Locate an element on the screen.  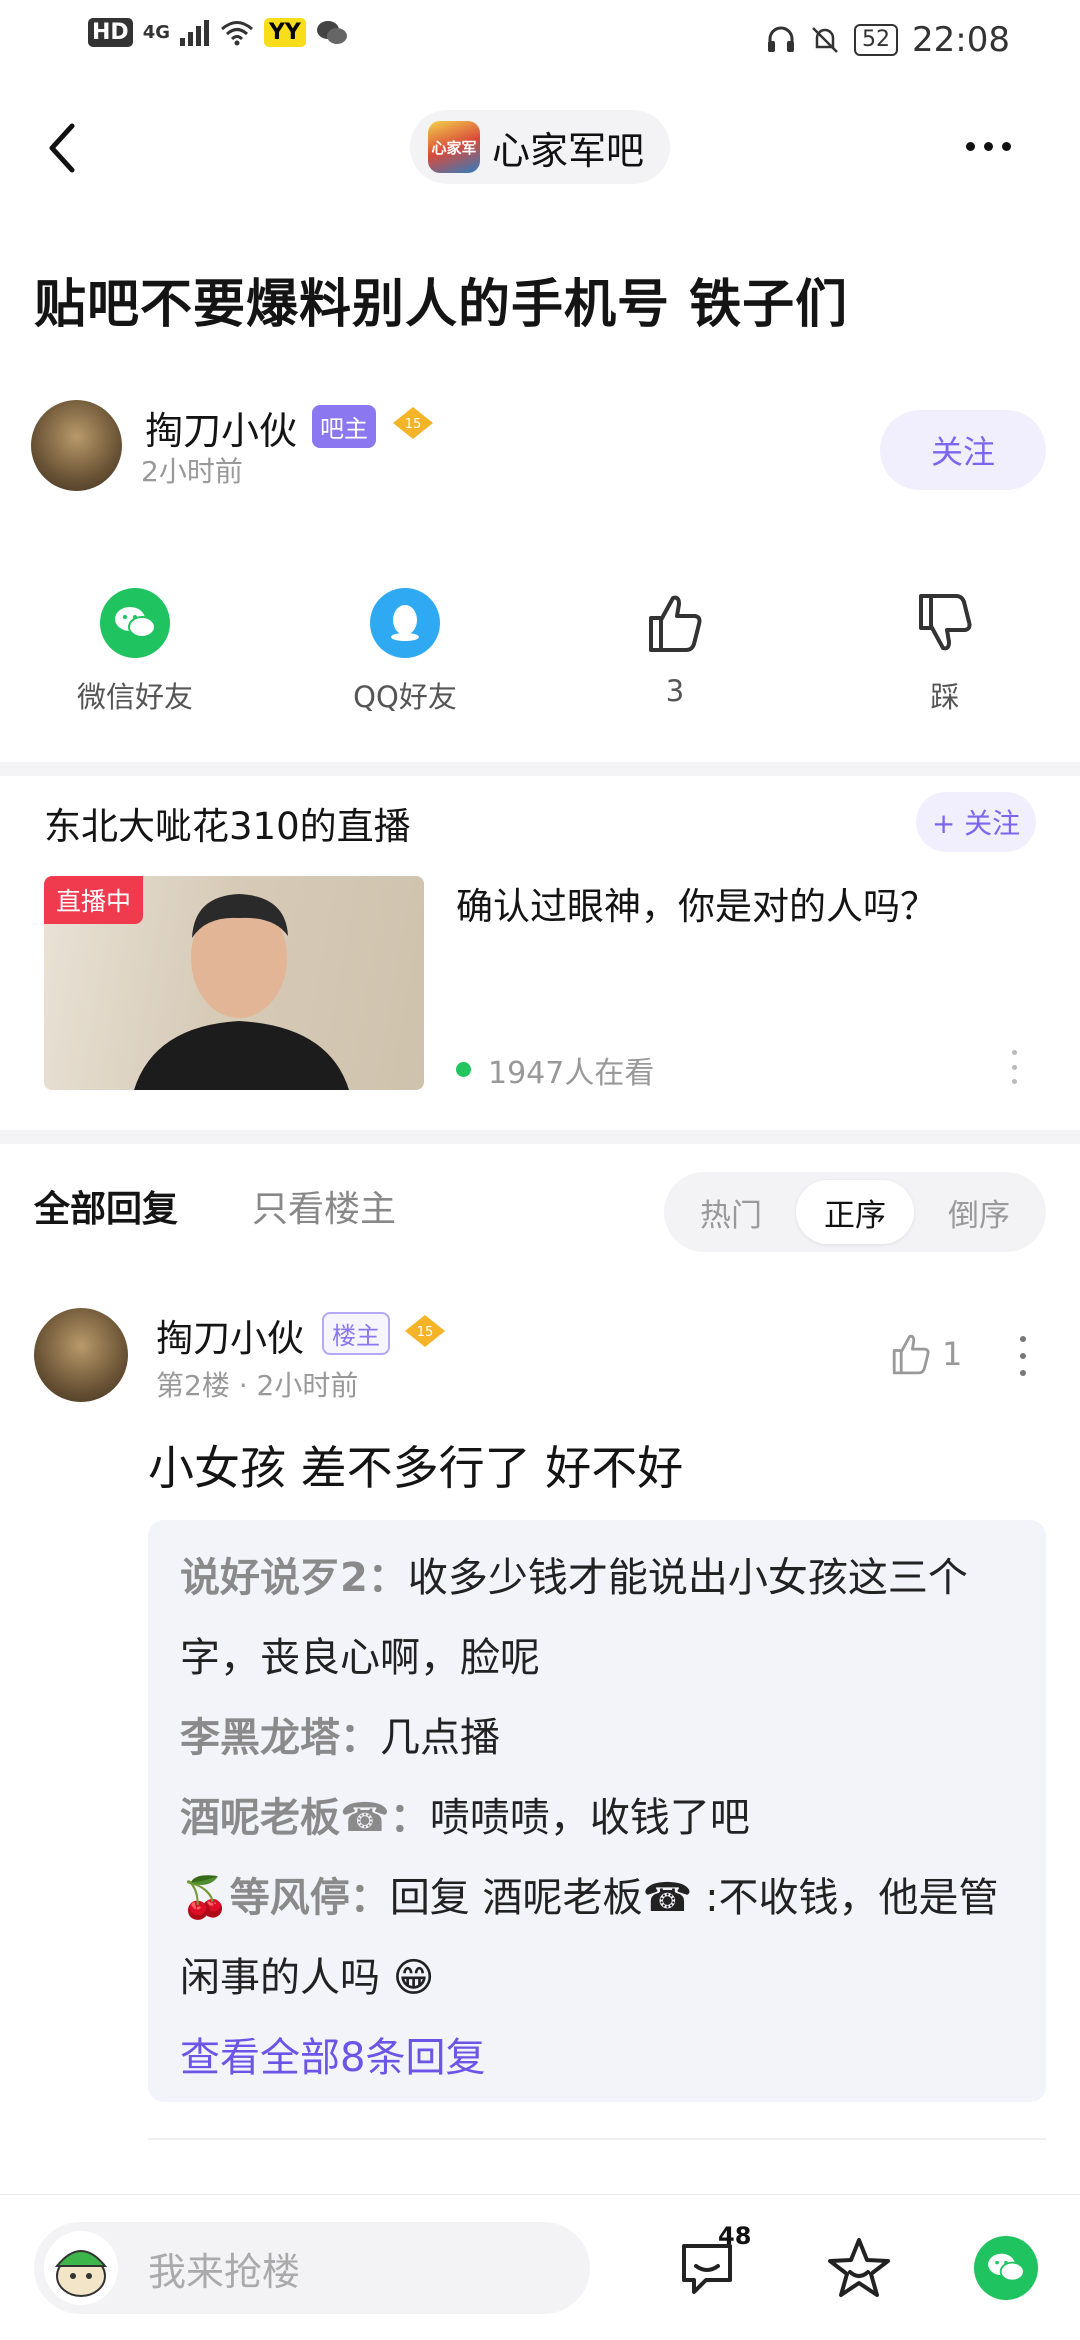
share-wechat-button is located at coordinates (1006, 2268).